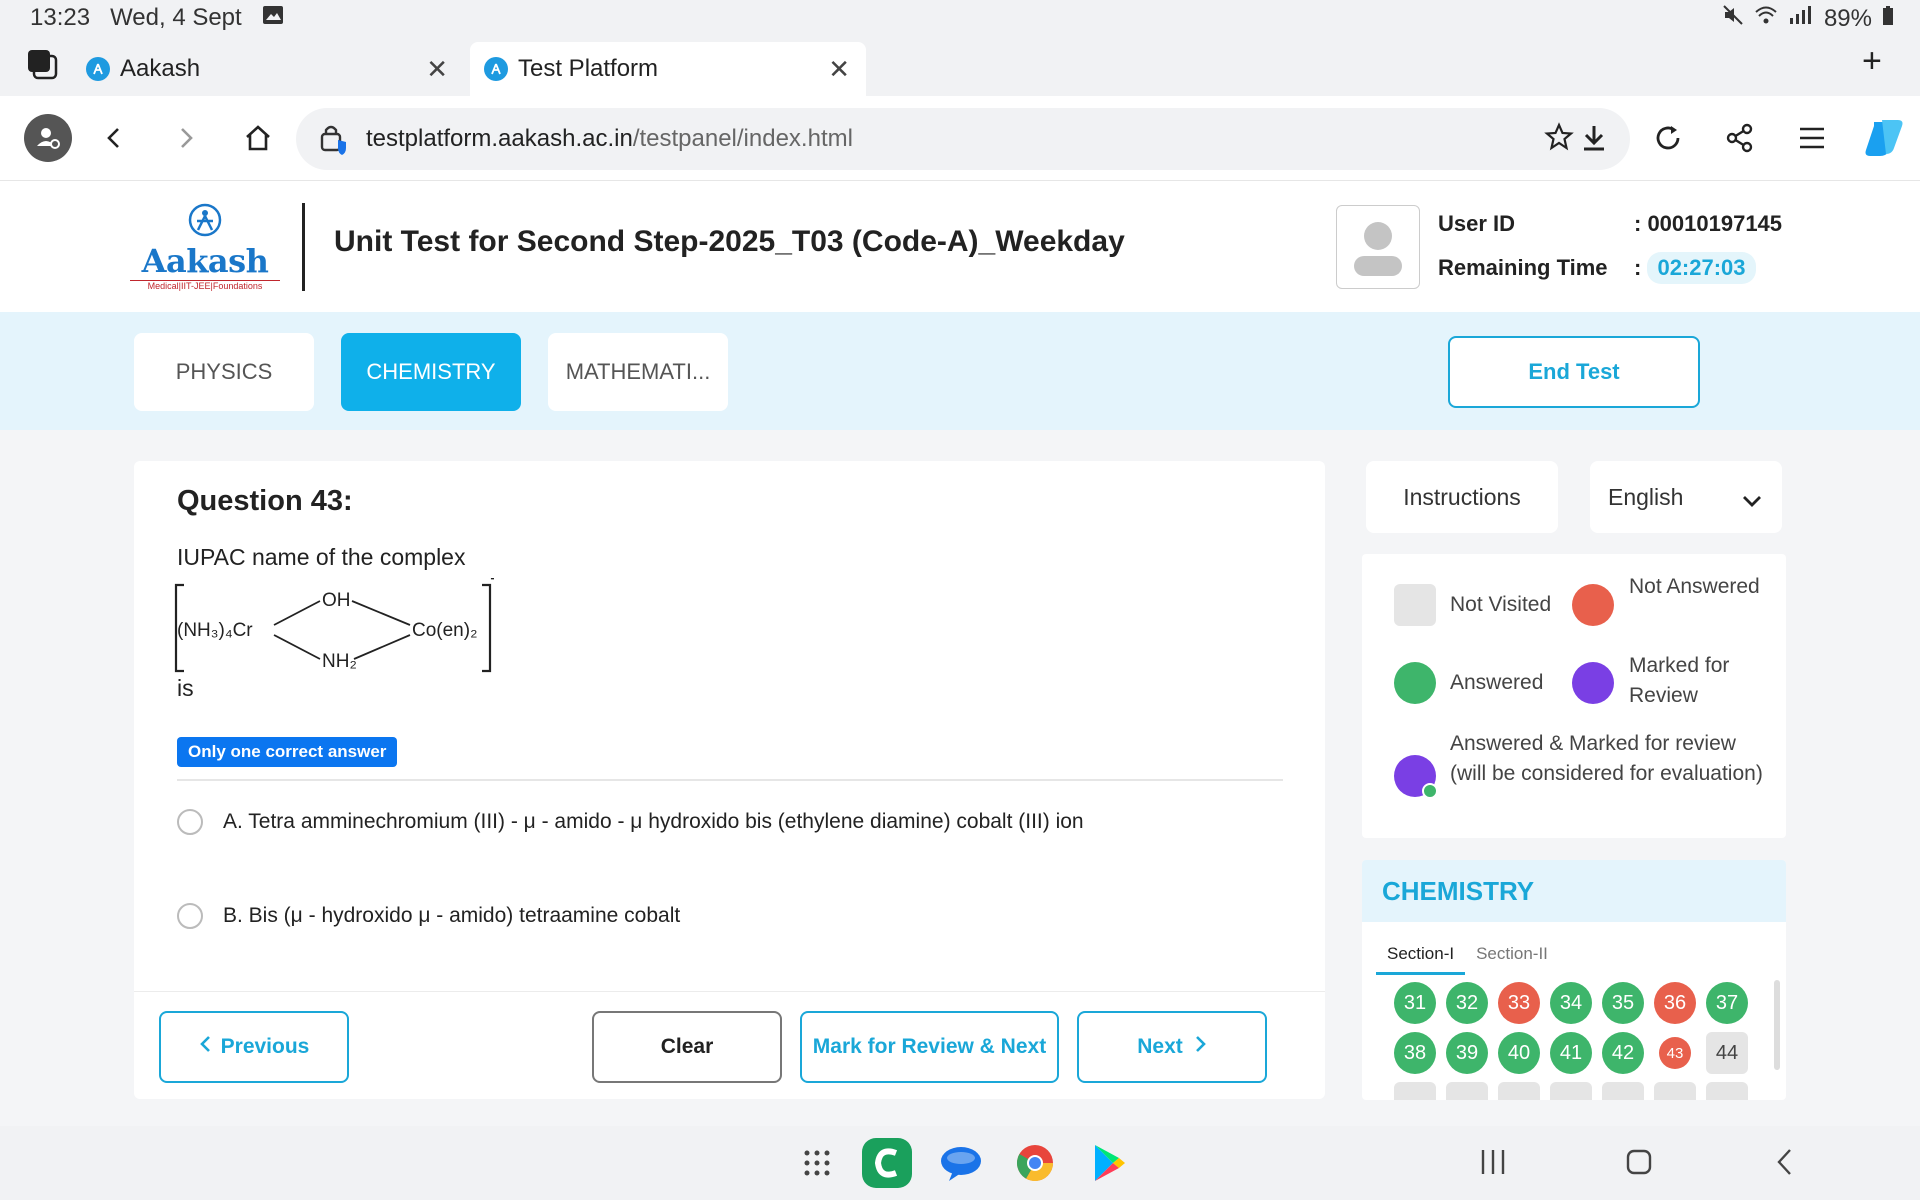 The height and width of the screenshot is (1200, 1920). I want to click on recent-apps-icon, so click(1493, 1164).